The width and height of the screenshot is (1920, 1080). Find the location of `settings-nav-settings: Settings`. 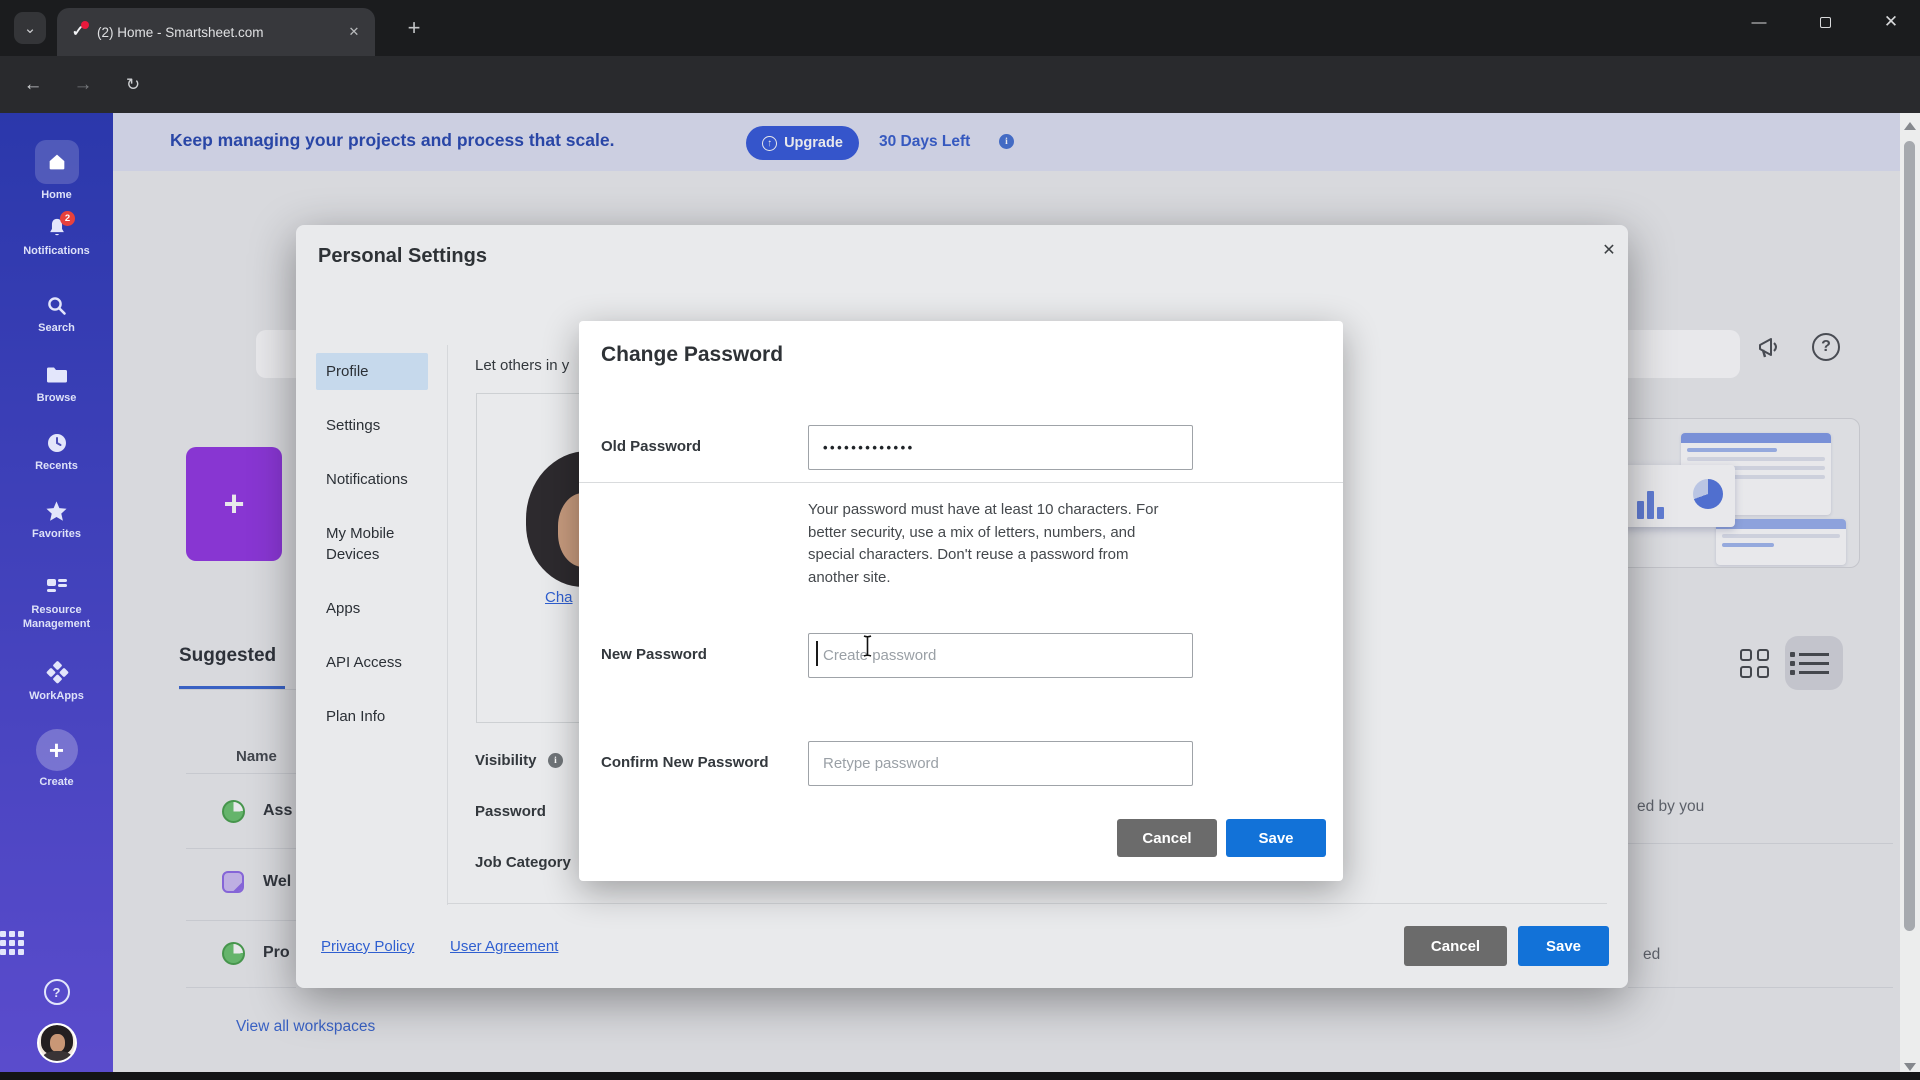

settings-nav-settings: Settings is located at coordinates (372, 425).